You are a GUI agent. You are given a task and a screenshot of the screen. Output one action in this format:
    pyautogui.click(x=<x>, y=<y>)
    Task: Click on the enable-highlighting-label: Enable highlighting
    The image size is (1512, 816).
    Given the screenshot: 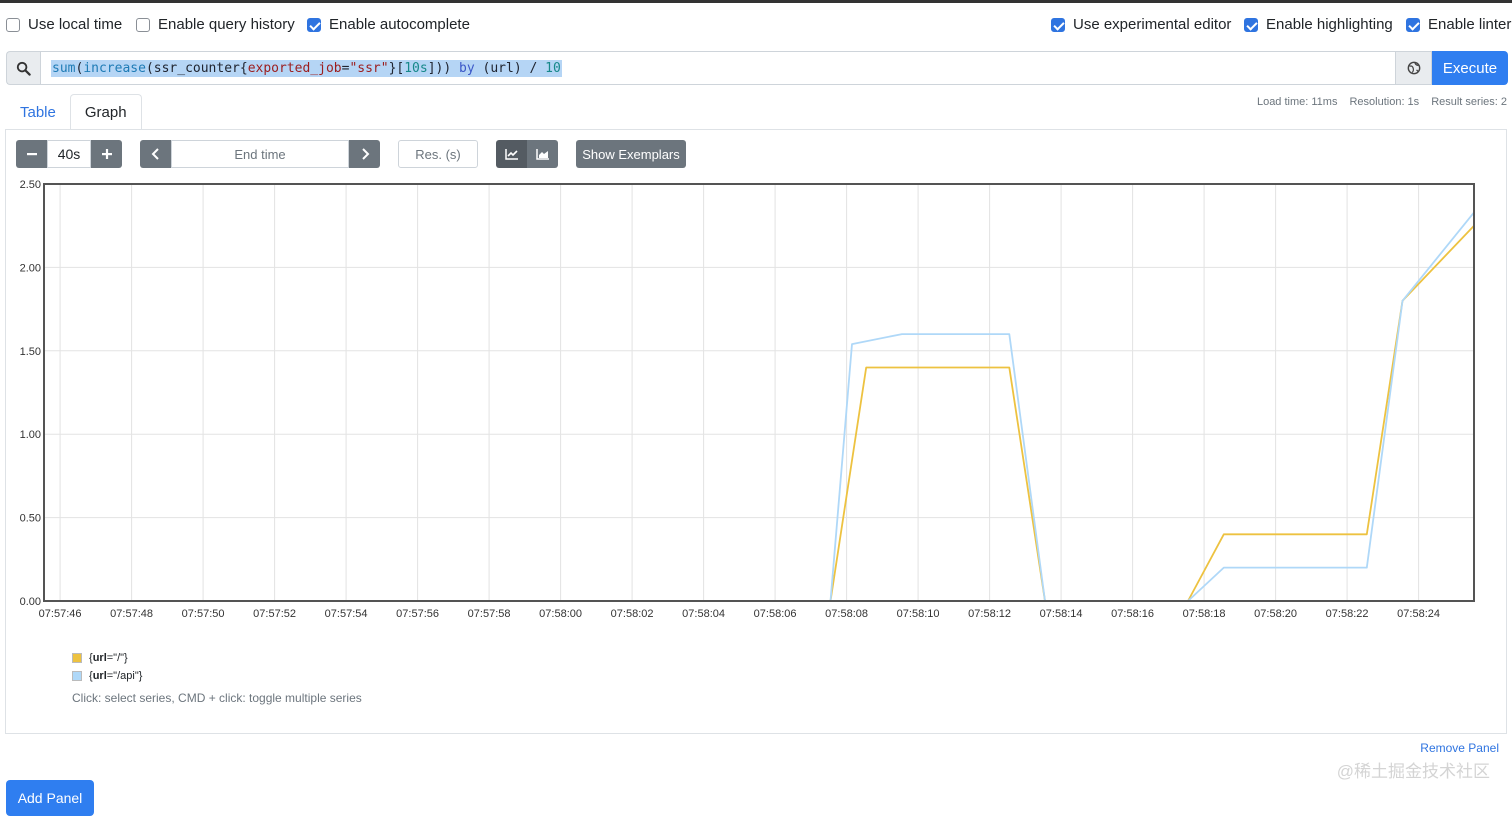 What is the action you would take?
    pyautogui.click(x=1329, y=24)
    